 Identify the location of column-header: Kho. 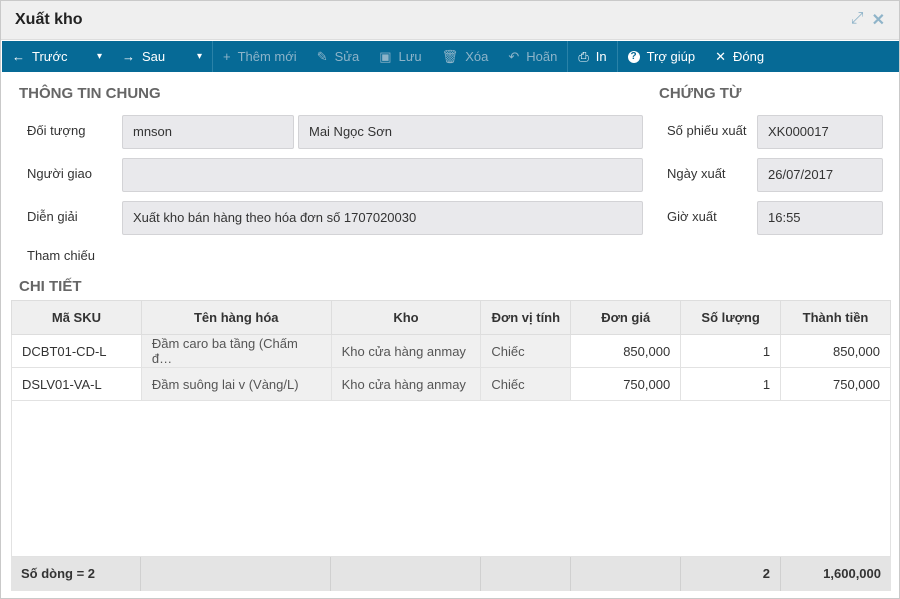
(406, 317).